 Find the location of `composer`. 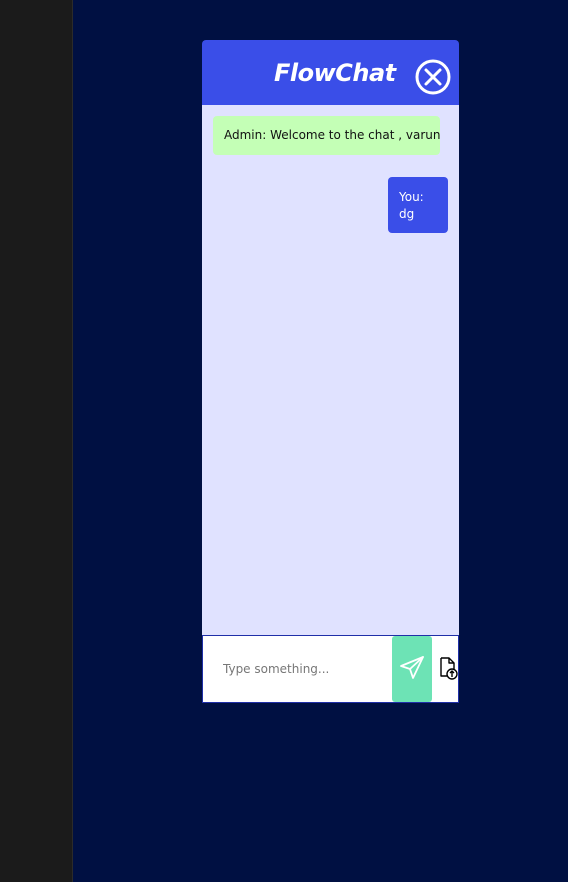

composer is located at coordinates (330, 669).